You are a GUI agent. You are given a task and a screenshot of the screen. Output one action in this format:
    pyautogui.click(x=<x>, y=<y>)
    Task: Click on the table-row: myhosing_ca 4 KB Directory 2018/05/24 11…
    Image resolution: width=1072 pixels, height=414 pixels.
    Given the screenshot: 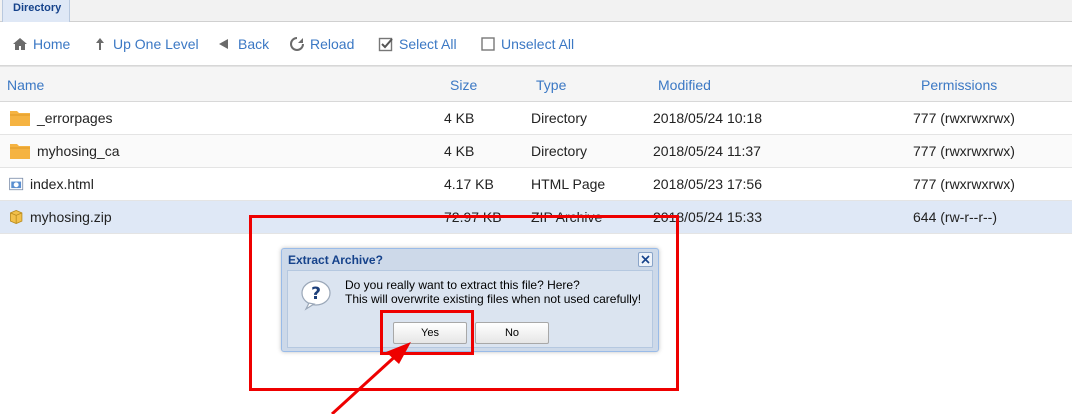 What is the action you would take?
    pyautogui.click(x=536, y=151)
    